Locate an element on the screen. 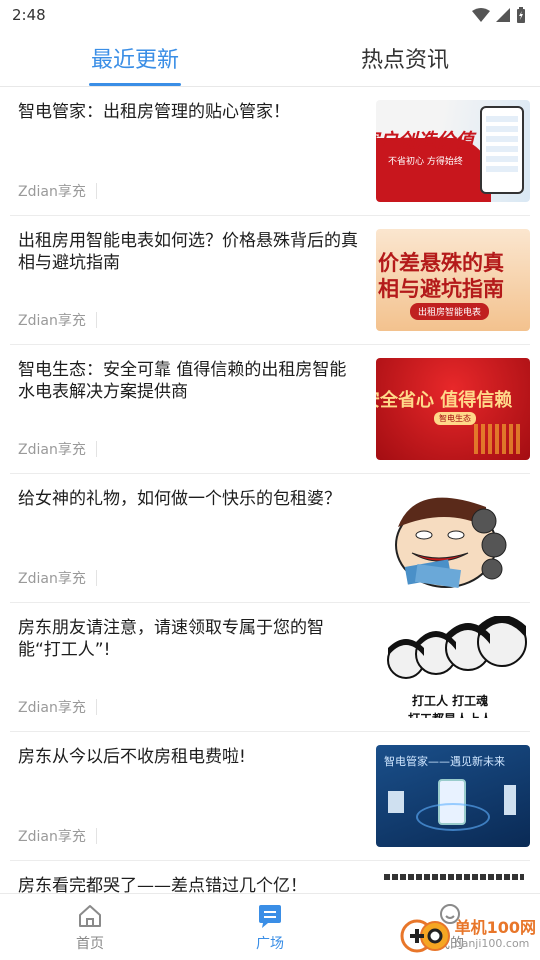  nav-square-label: 广场 is located at coordinates (270, 943).